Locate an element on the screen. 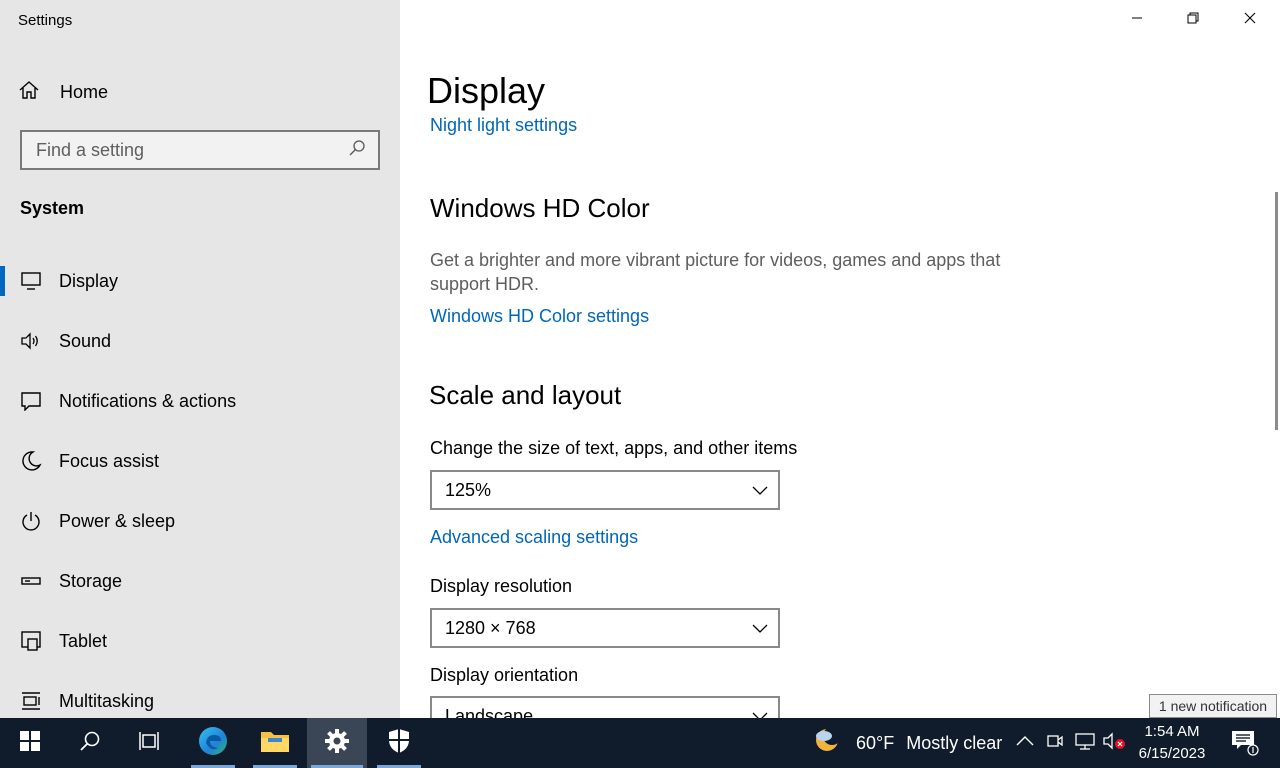 The image size is (1280, 768). weather-moon-cloud-icon is located at coordinates (828, 743).